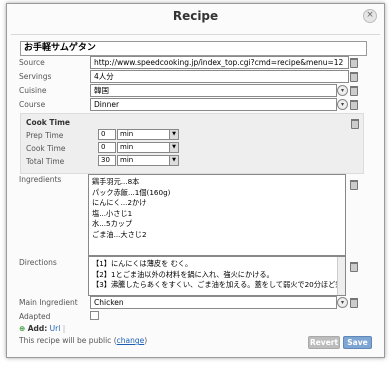  Describe the element at coordinates (116, 181) in the screenshot. I see `ingredient-line: 鶏手羽元...8本` at that location.